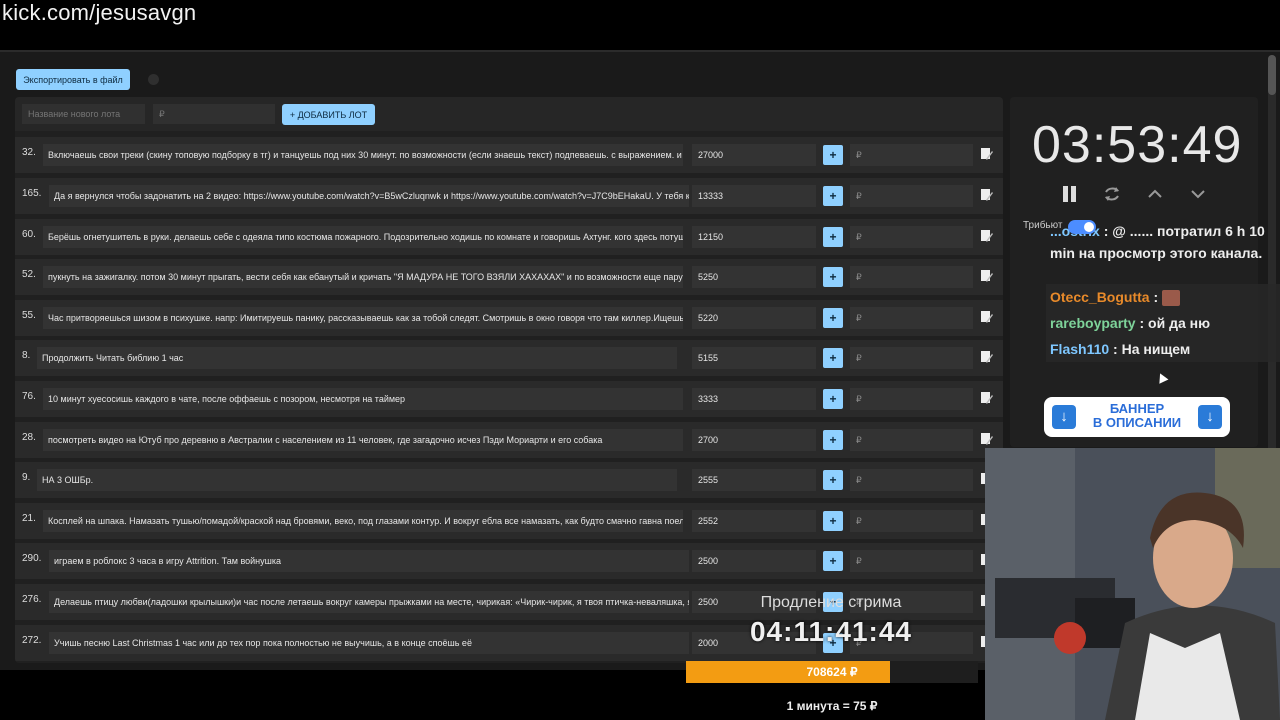 Image resolution: width=1280 pixels, height=720 pixels. I want to click on lot-index: 76., so click(29, 396).